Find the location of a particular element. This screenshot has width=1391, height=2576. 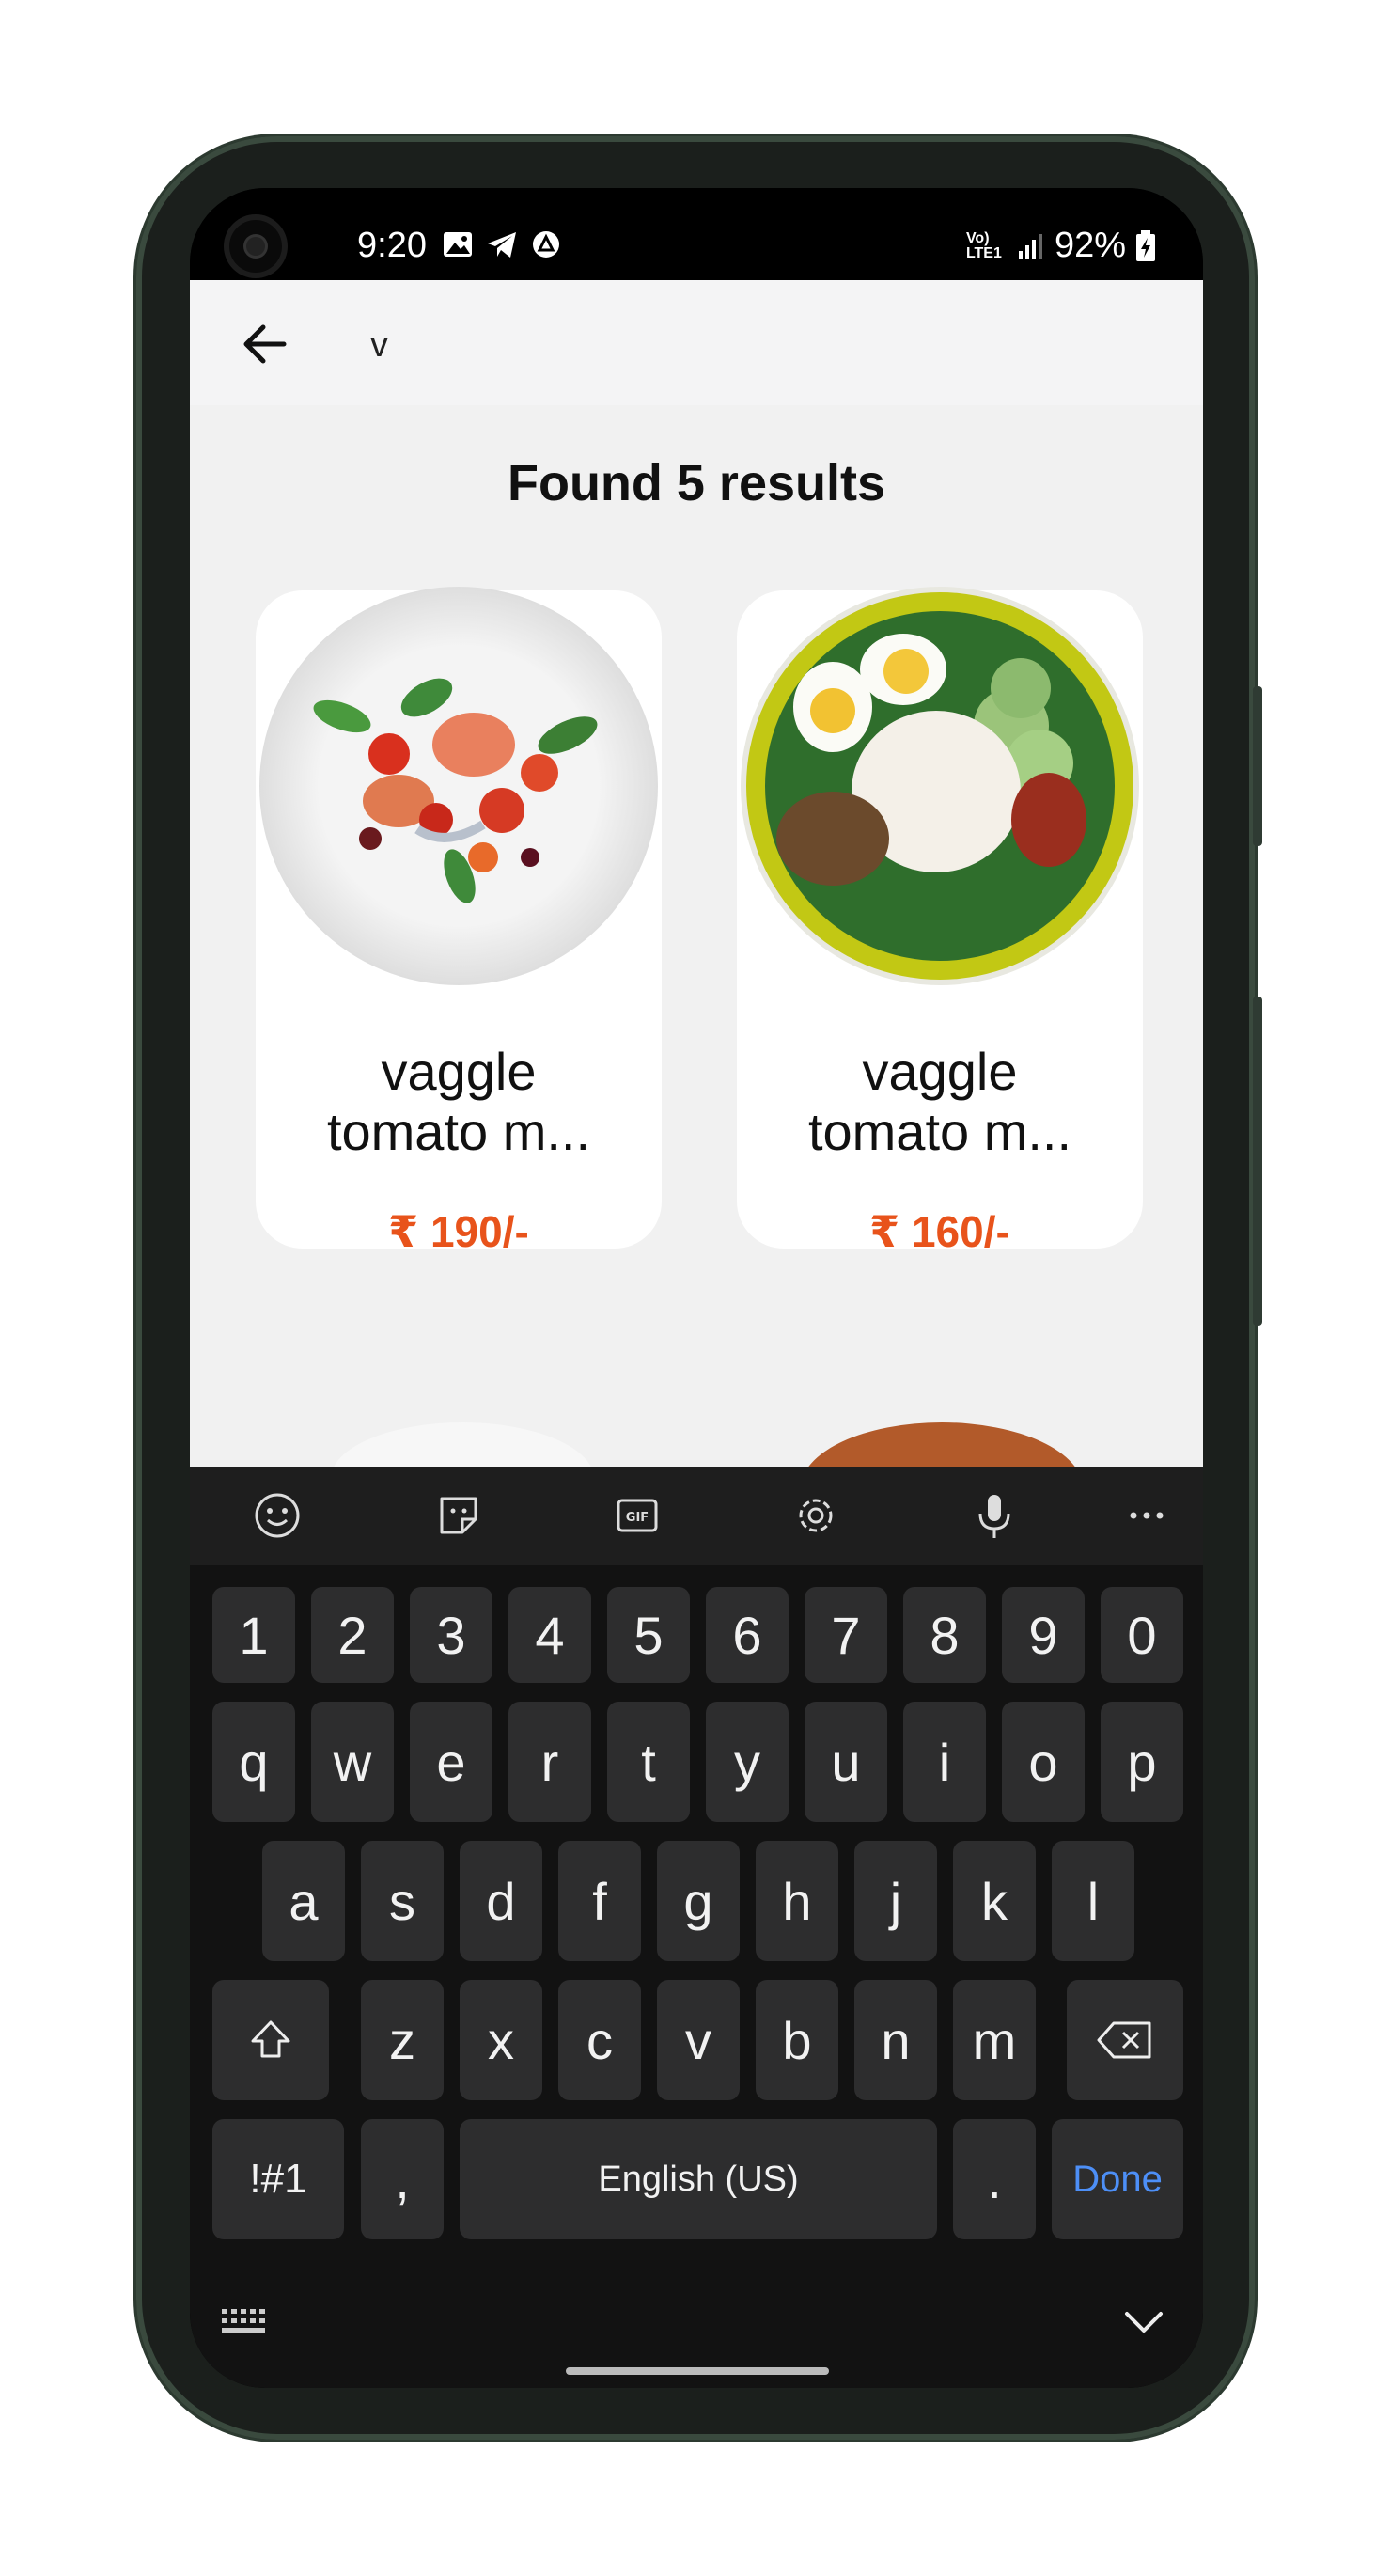

settings-gear-icon is located at coordinates (816, 1516).